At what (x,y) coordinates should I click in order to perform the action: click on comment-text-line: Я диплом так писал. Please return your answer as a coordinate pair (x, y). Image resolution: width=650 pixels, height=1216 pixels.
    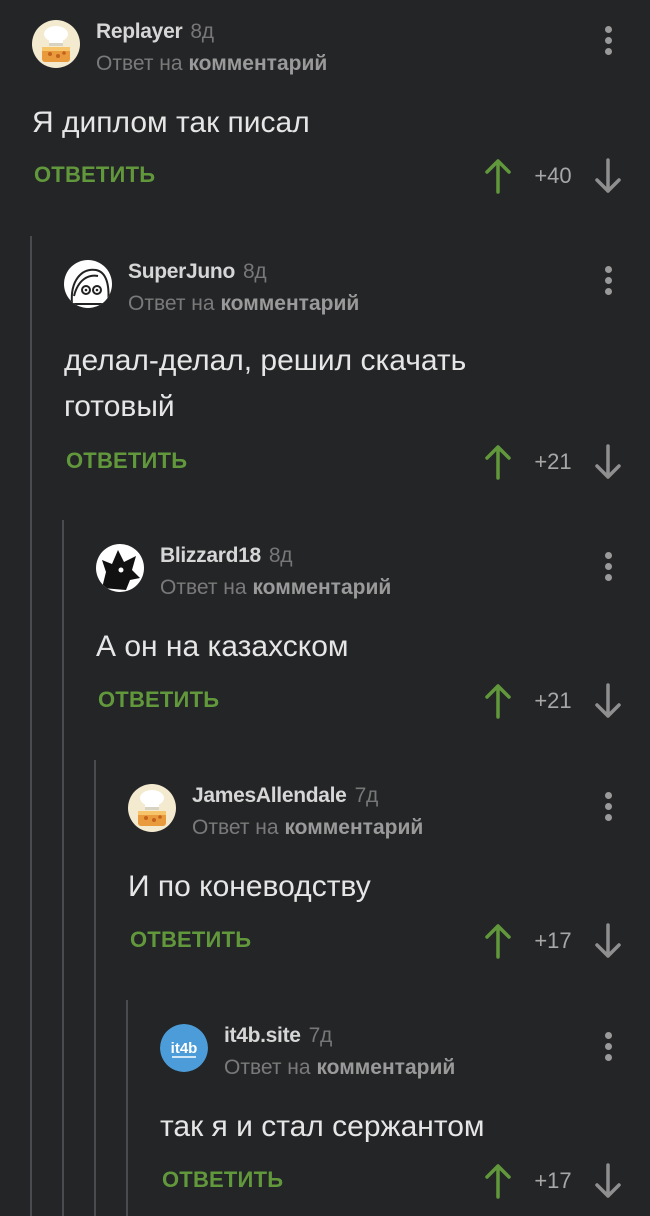
    Looking at the image, I should click on (171, 122).